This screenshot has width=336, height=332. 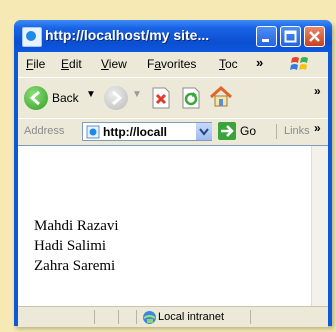 What do you see at coordinates (70, 246) in the screenshot?
I see `list-item: Hadi Salimi` at bounding box center [70, 246].